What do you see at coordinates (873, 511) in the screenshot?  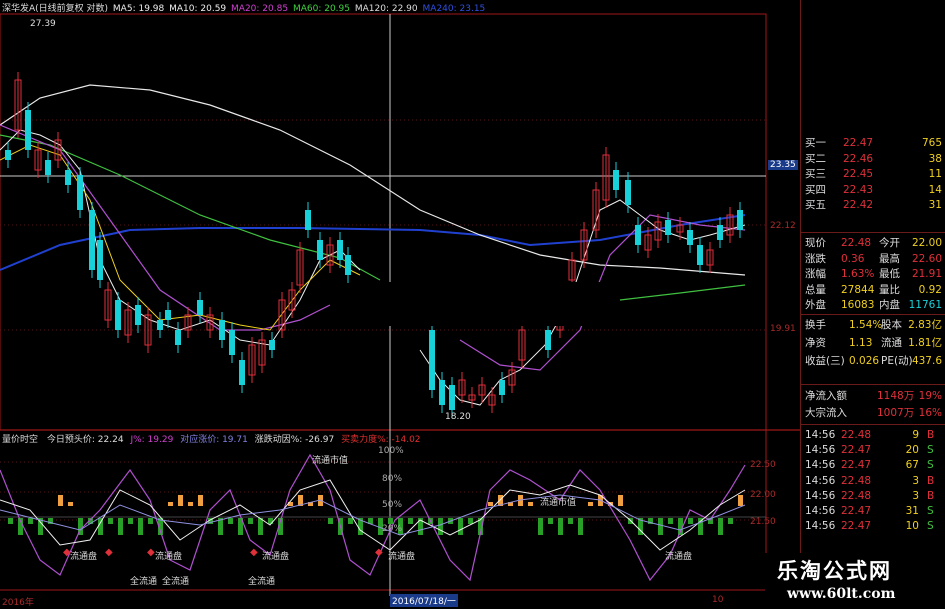 I see `tick-row: 14:56 22.47 31 S` at bounding box center [873, 511].